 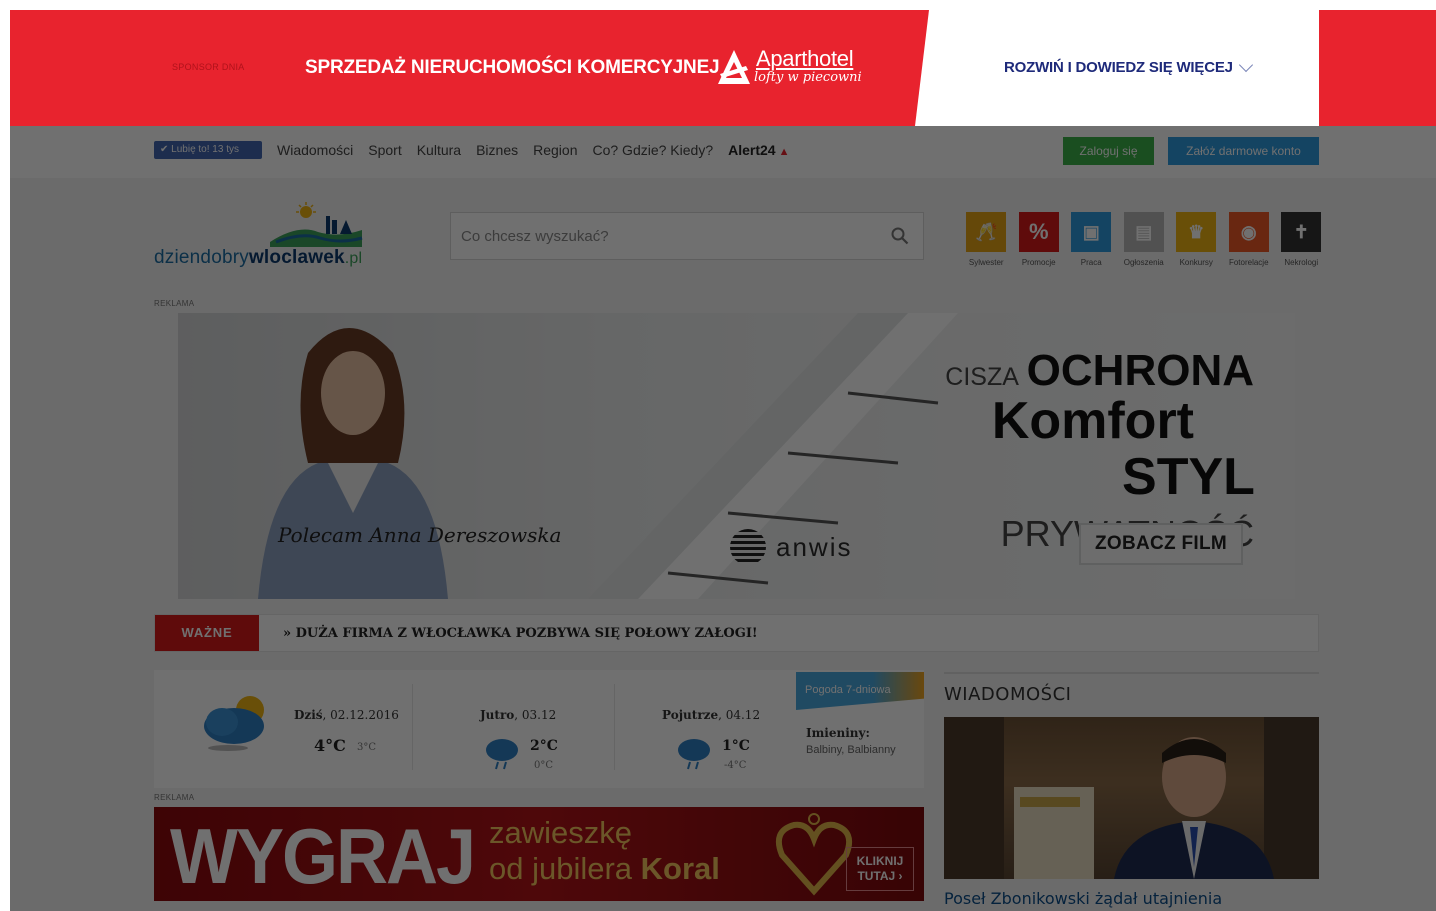 I want to click on cloudy-sun-icon, so click(x=234, y=723).